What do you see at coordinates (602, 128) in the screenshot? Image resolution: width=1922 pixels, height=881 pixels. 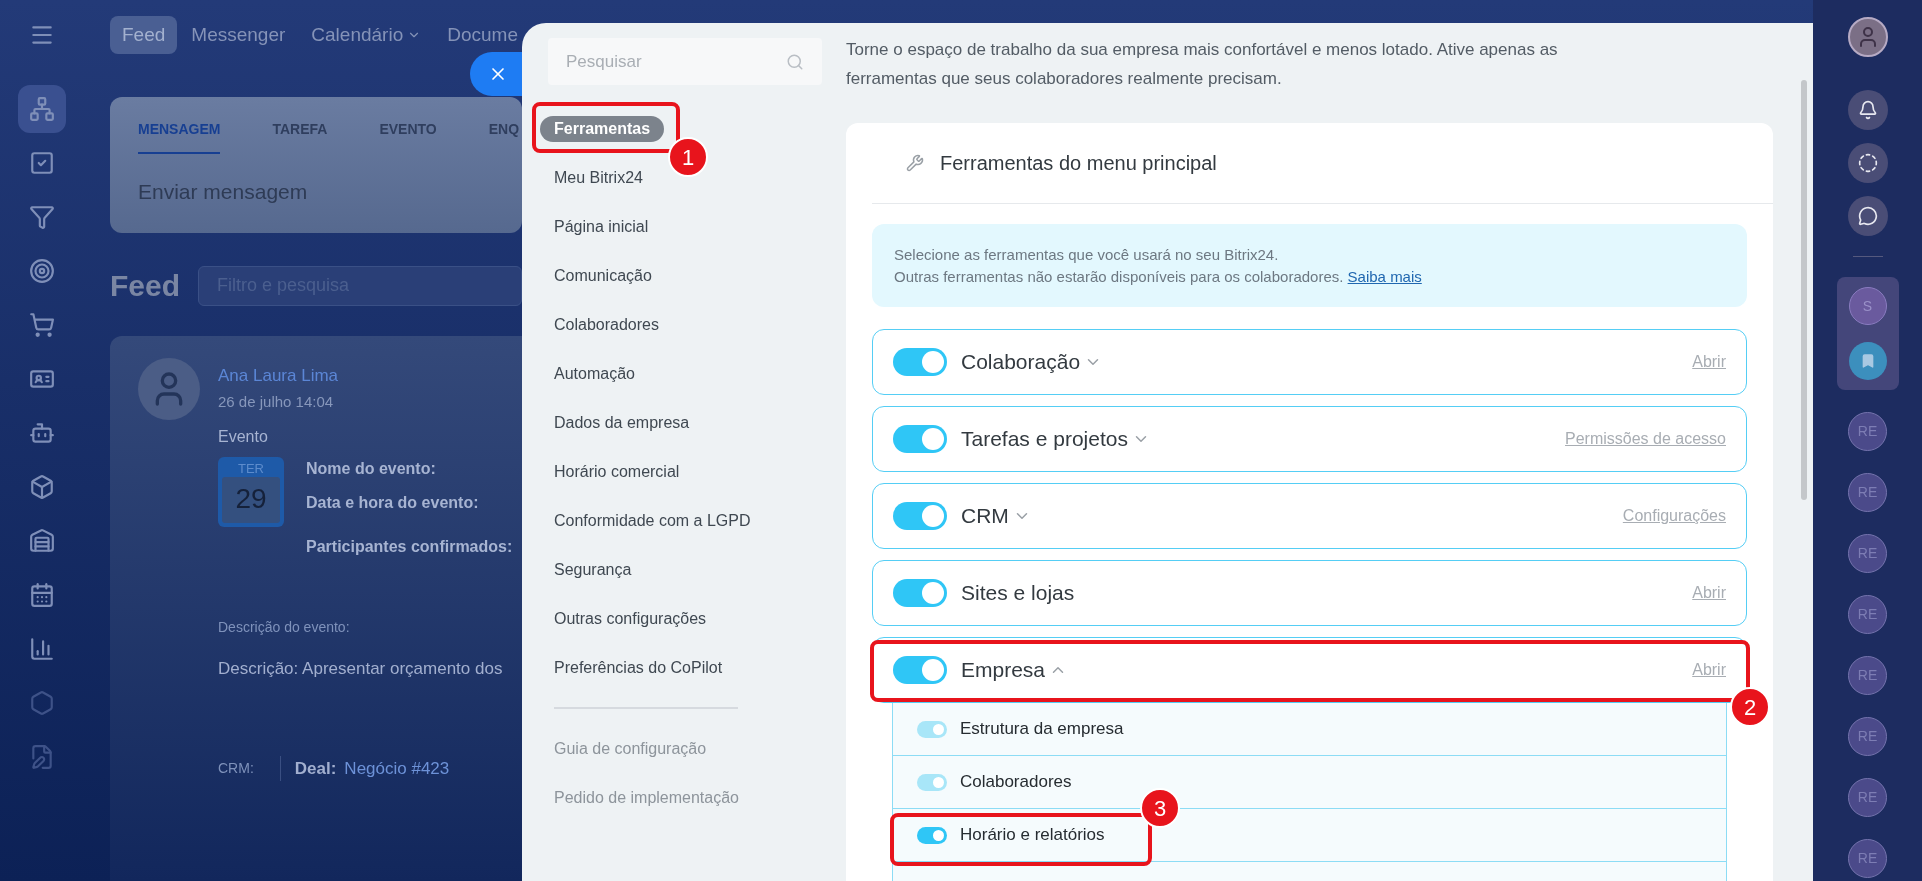 I see `settings-menu-item: Ferramentas` at bounding box center [602, 128].